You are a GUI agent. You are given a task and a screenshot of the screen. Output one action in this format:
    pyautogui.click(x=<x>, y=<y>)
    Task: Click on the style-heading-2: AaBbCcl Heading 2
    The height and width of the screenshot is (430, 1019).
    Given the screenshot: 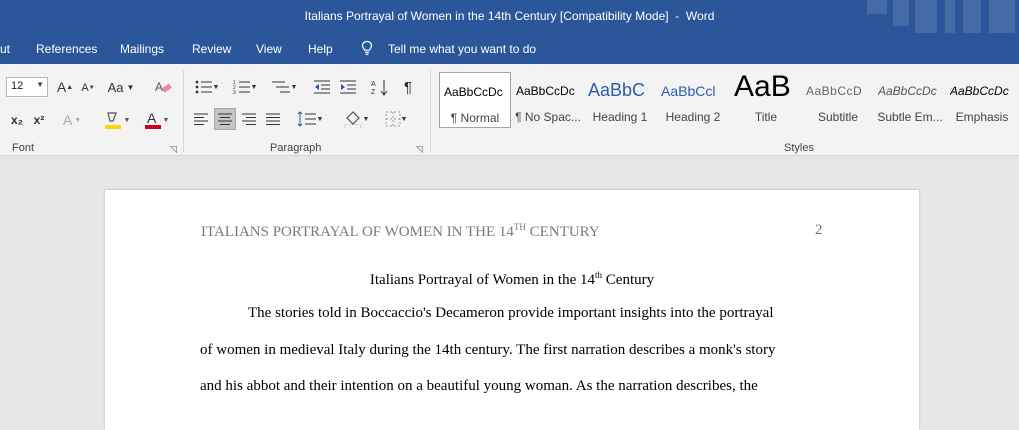 What is the action you would take?
    pyautogui.click(x=693, y=100)
    